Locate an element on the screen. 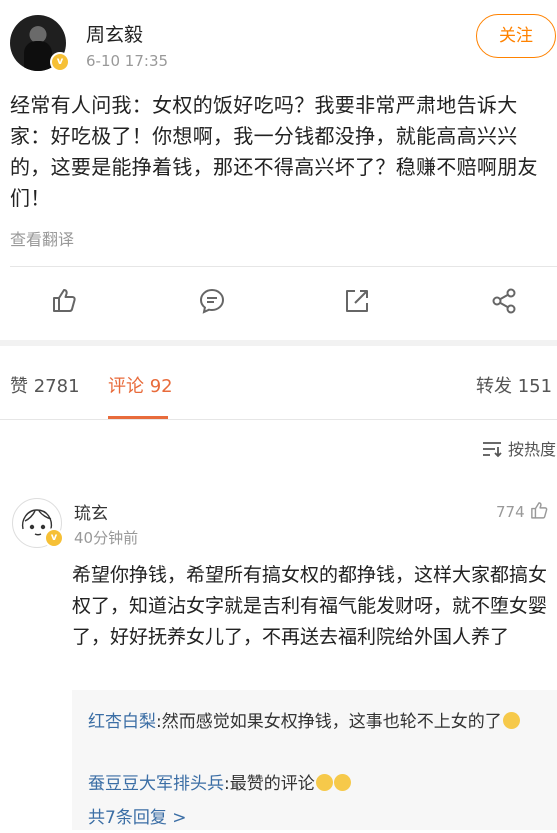 This screenshot has height=833, width=557. reply-author: 红杏白梨 is located at coordinates (122, 722).